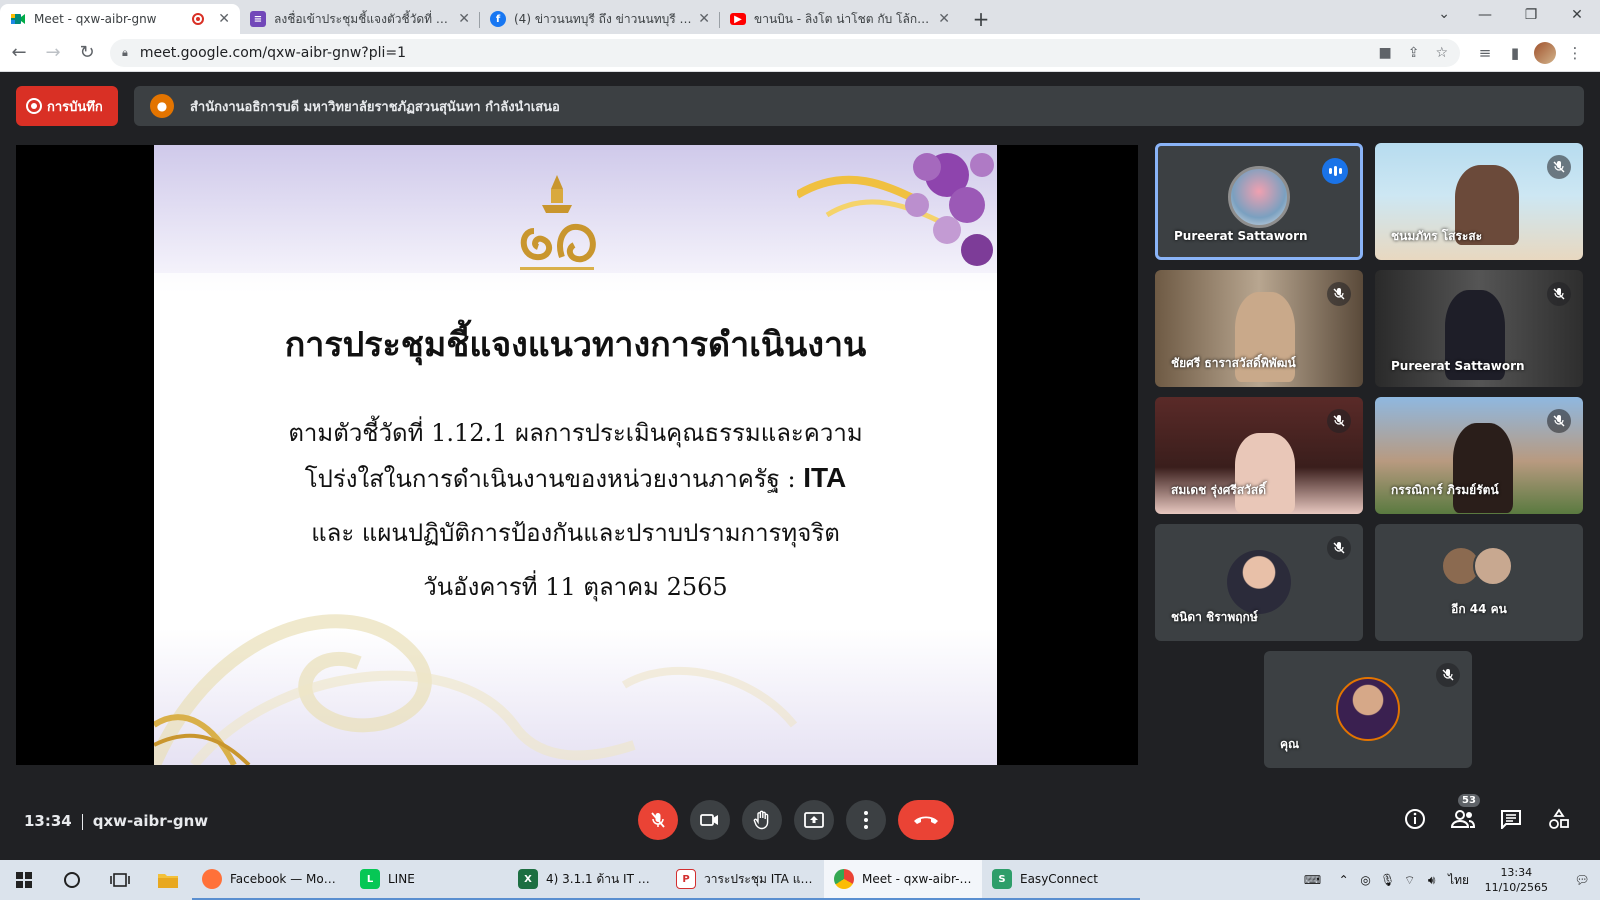 Image resolution: width=1600 pixels, height=900 pixels. I want to click on back-icon: ←, so click(19, 53).